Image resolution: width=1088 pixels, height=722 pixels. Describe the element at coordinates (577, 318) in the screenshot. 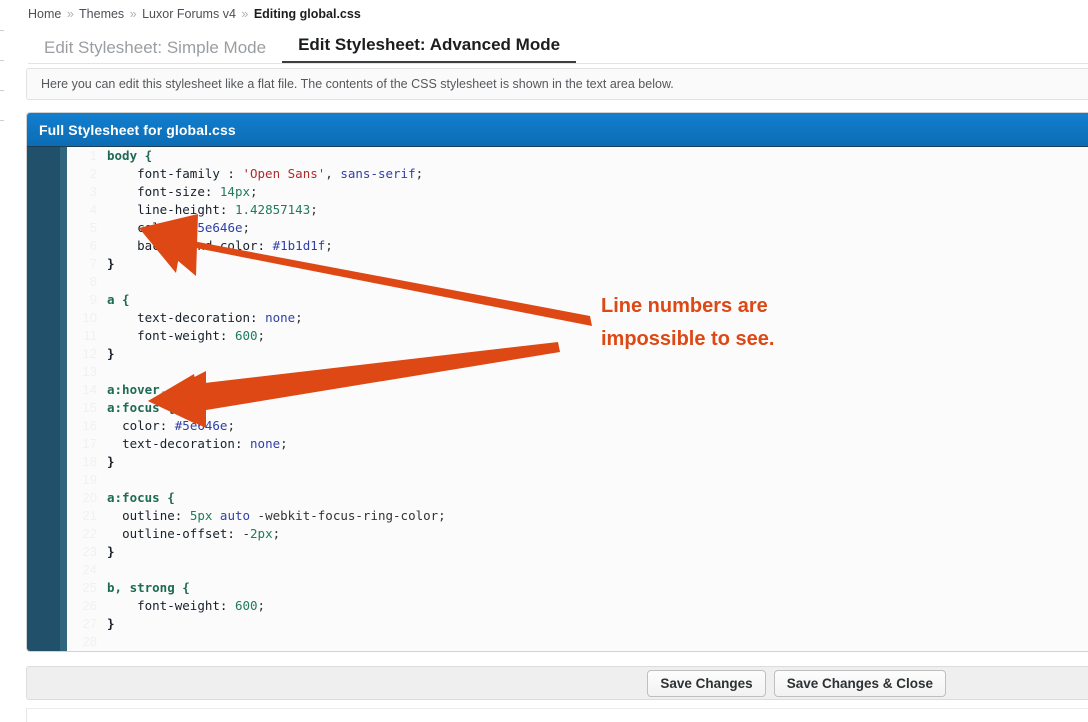

I see `code-line: 10 text-decoration: none;` at that location.